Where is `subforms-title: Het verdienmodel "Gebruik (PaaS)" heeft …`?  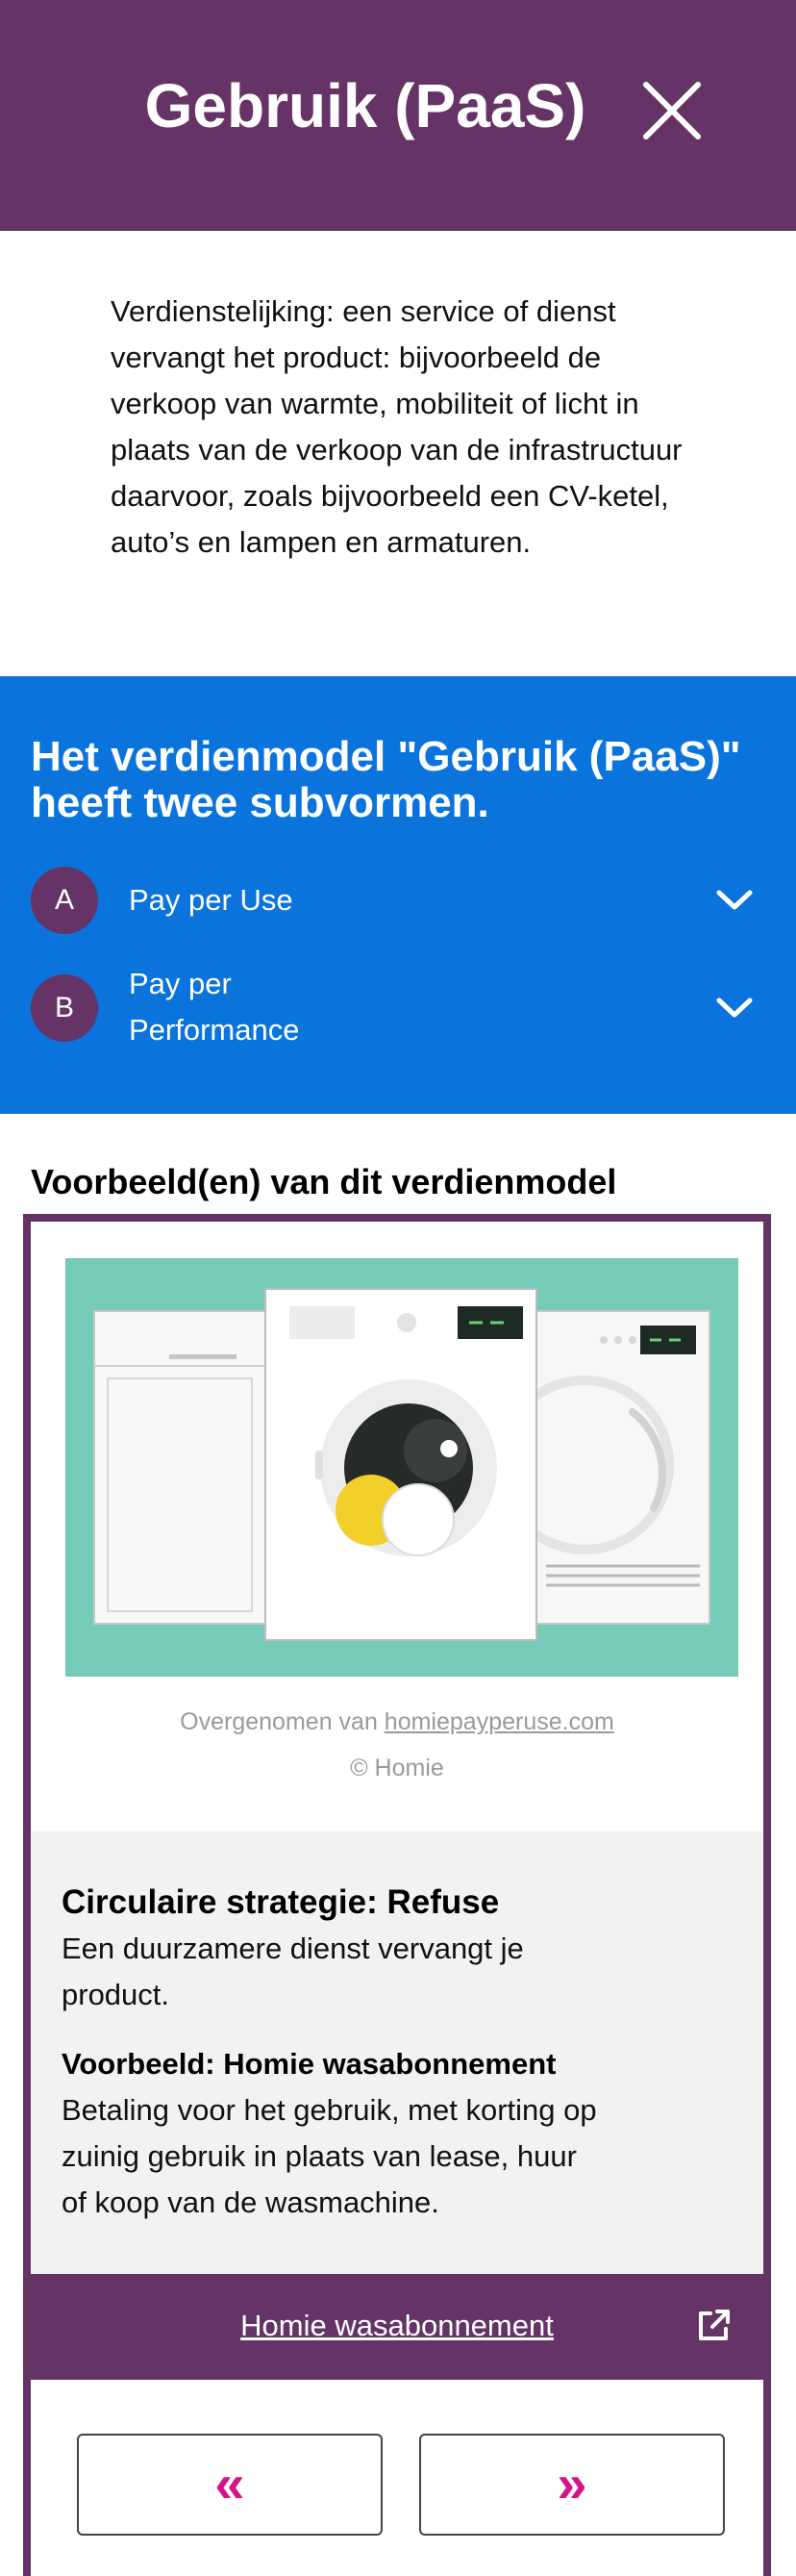
subforms-title: Het verdienmodel "Gebruik (PaaS)" heeft … is located at coordinates (386, 779).